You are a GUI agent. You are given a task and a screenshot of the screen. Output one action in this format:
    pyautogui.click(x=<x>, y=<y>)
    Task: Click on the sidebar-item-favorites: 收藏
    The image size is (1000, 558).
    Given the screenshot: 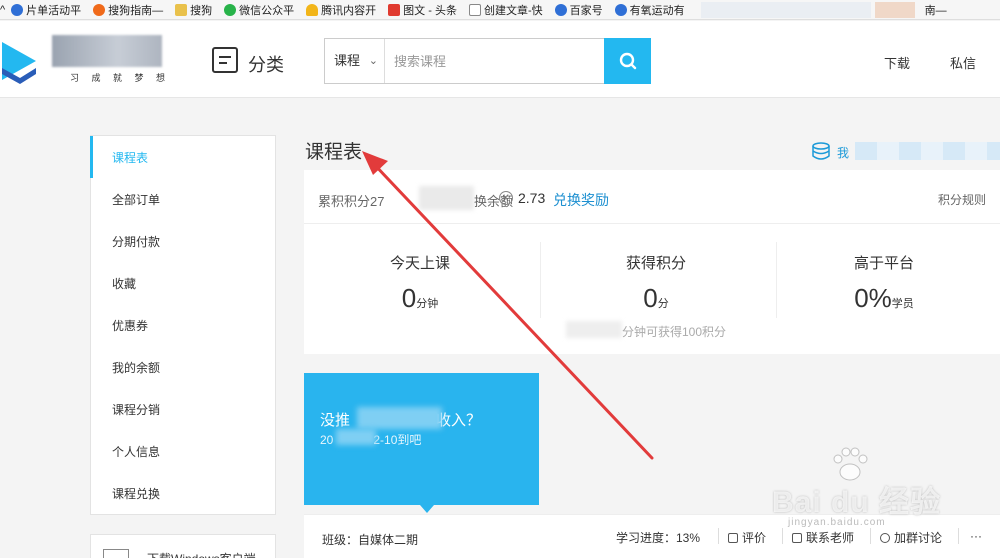 What is the action you would take?
    pyautogui.click(x=183, y=283)
    